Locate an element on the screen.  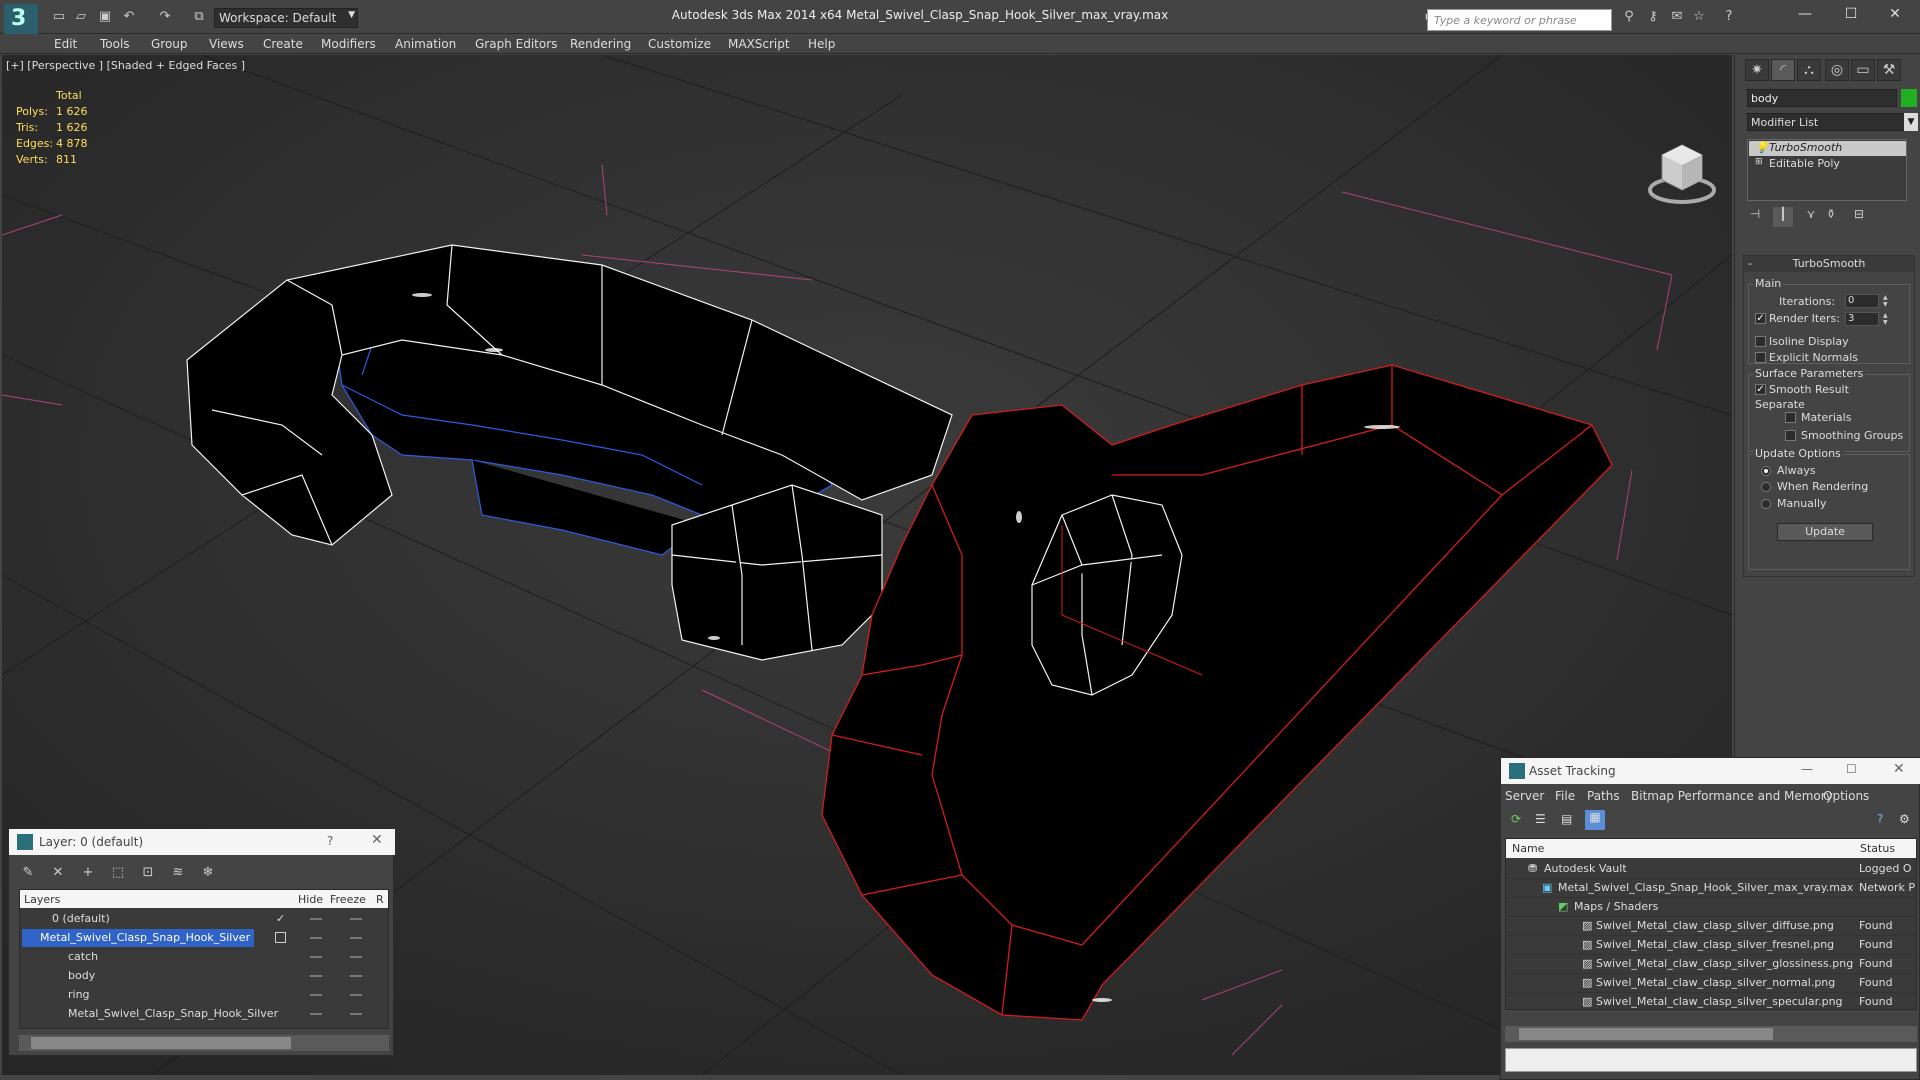
when-rendering-radio is located at coordinates (1766, 487).